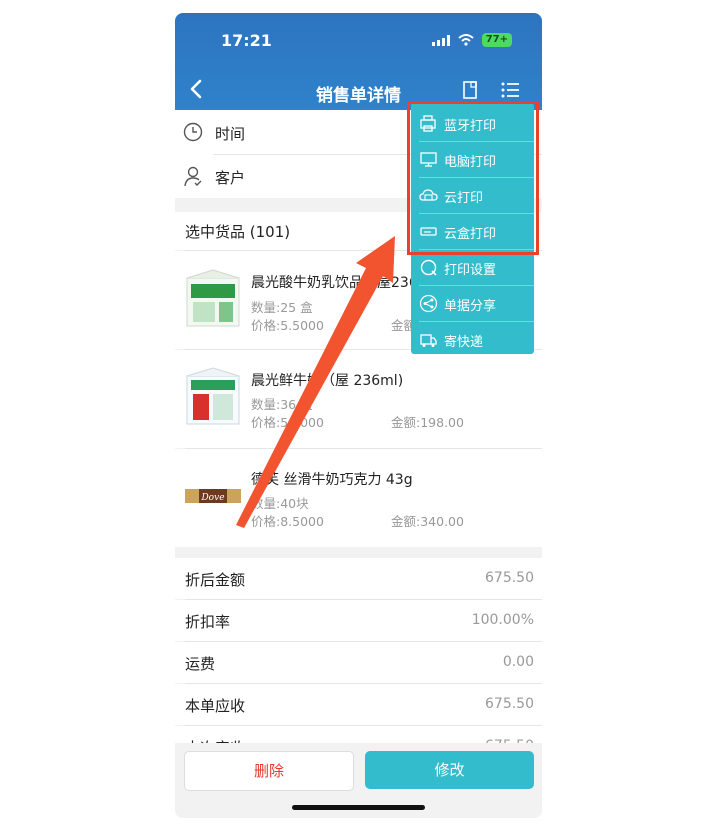 Image resolution: width=713 pixels, height=828 pixels. I want to click on battery-icon: 77+, so click(496, 40).